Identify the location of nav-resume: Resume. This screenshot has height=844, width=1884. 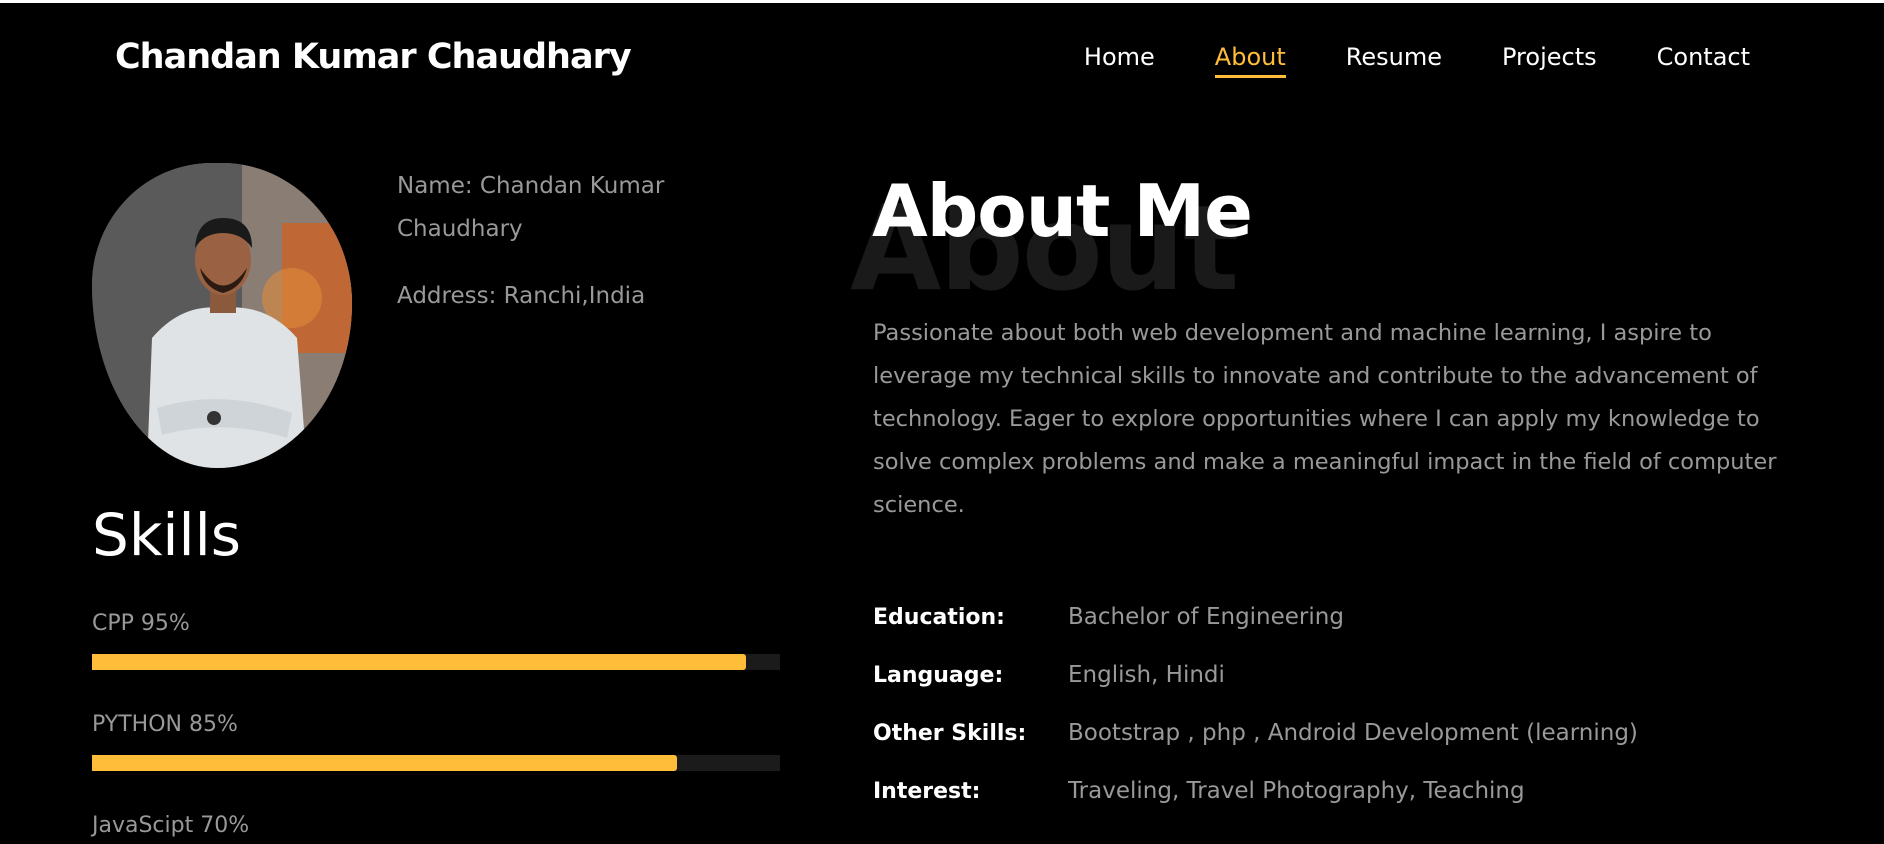
(1394, 60).